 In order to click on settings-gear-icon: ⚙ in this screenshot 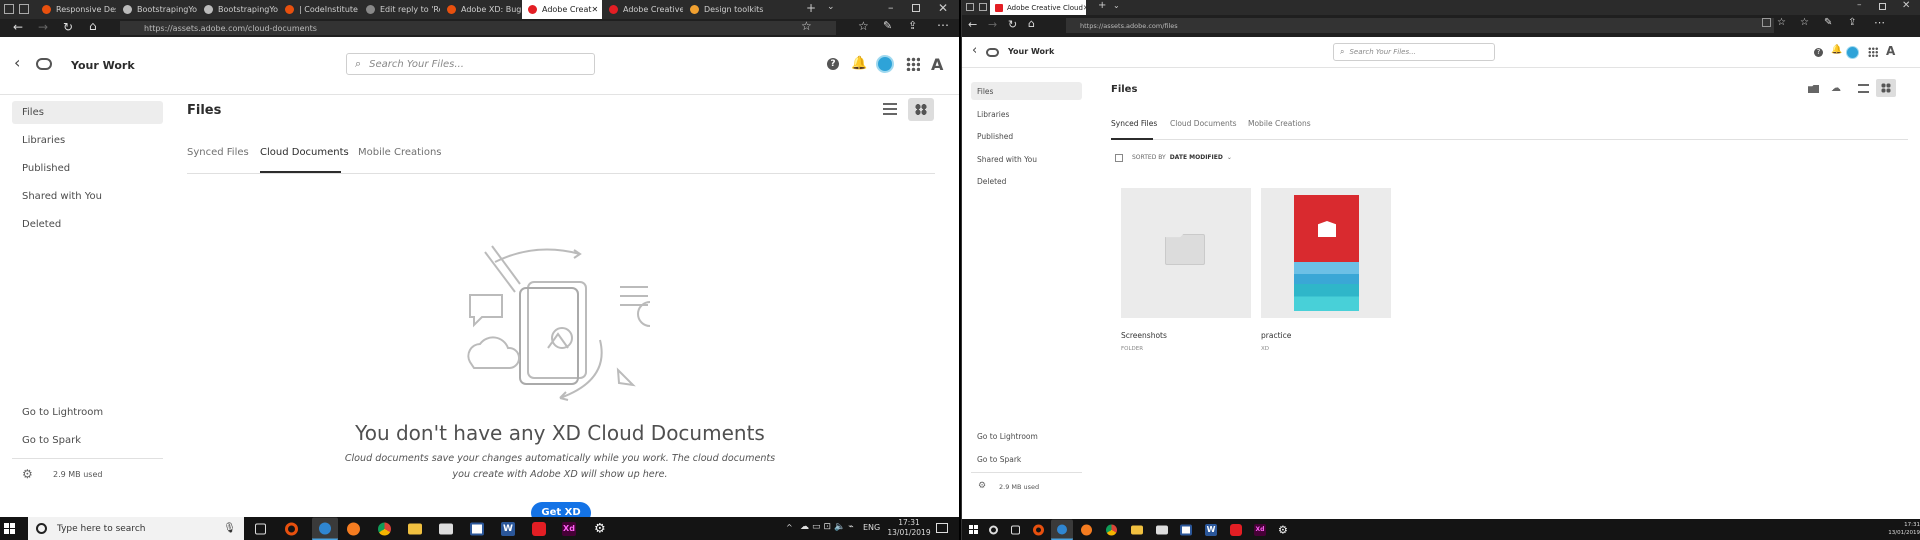, I will do `click(982, 486)`.